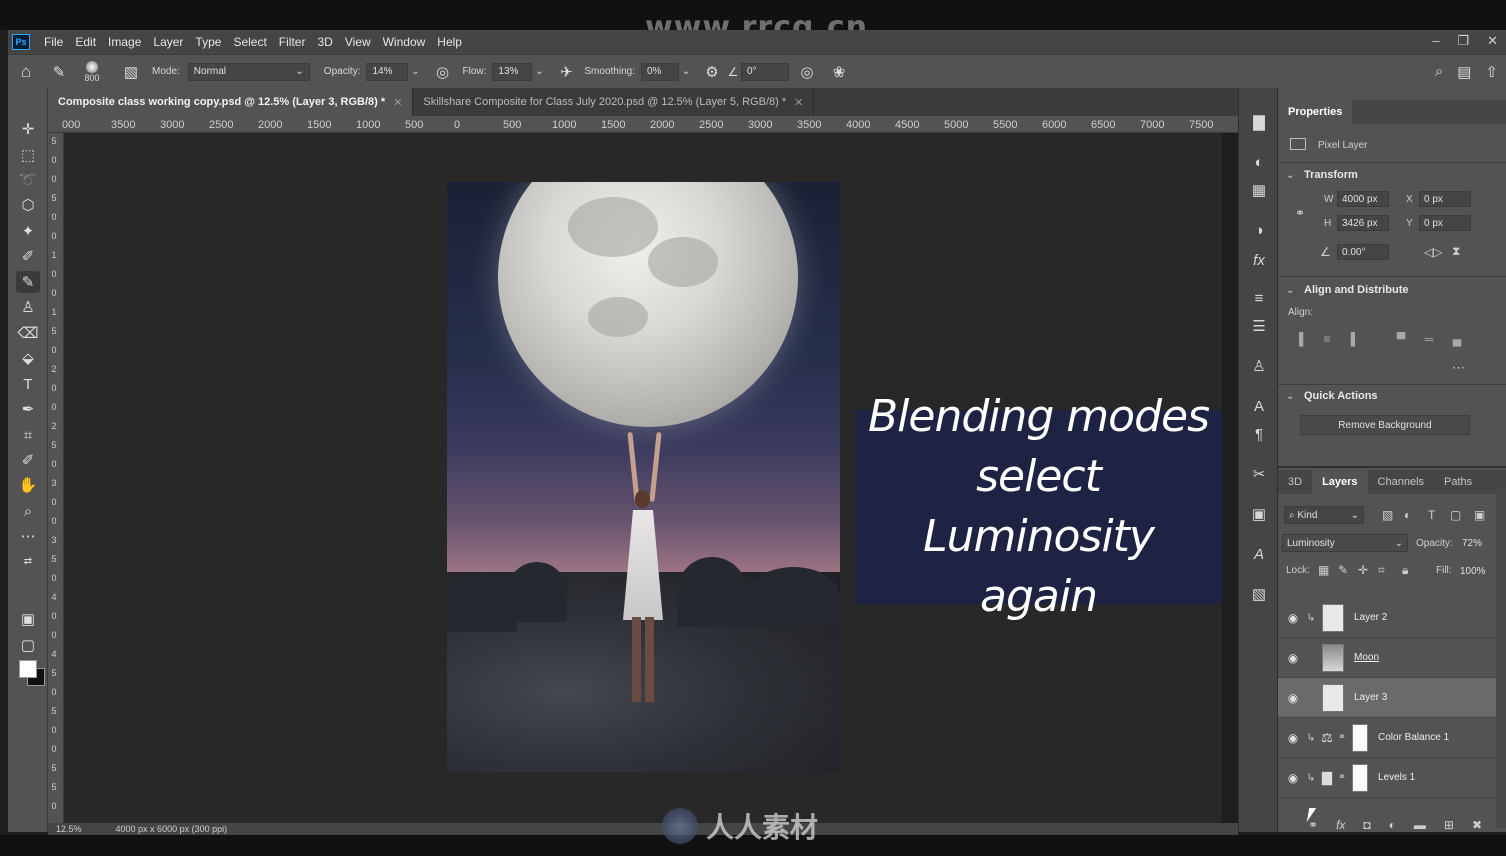  I want to click on lock-artboard-icon: ⌗, so click(1381, 570).